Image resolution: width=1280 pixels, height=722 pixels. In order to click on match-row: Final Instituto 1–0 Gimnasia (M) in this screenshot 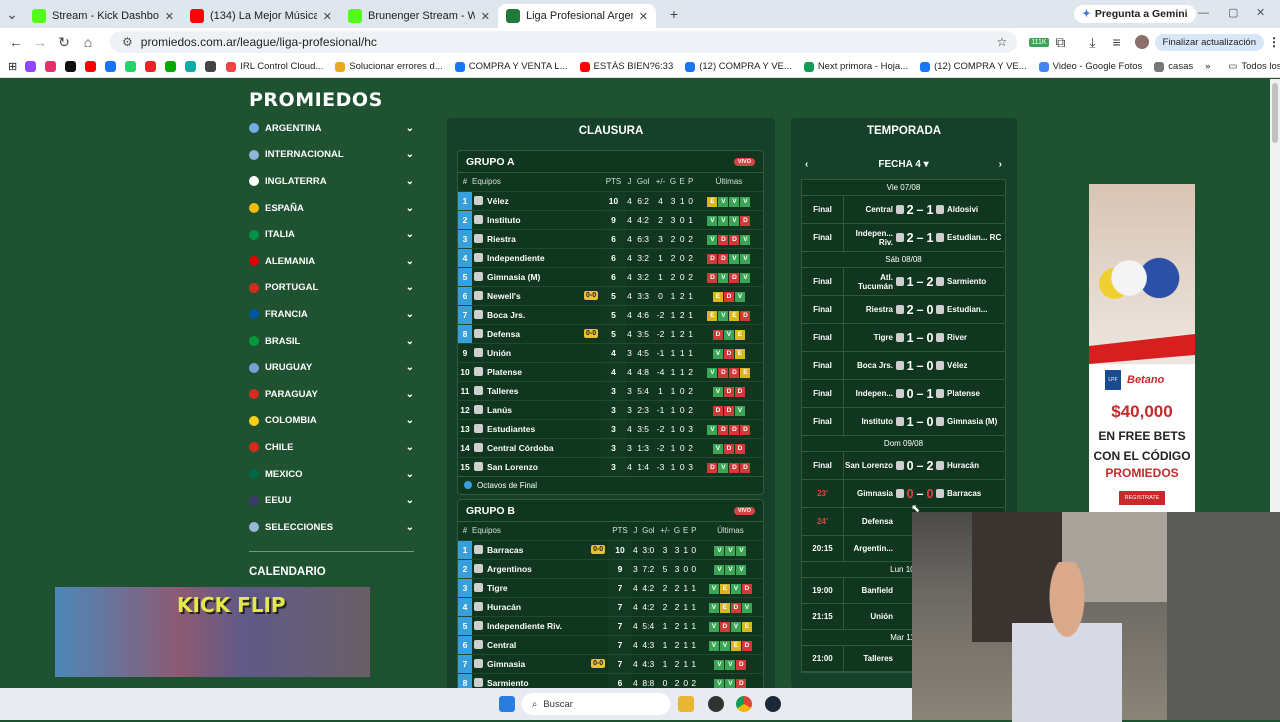, I will do `click(903, 422)`.